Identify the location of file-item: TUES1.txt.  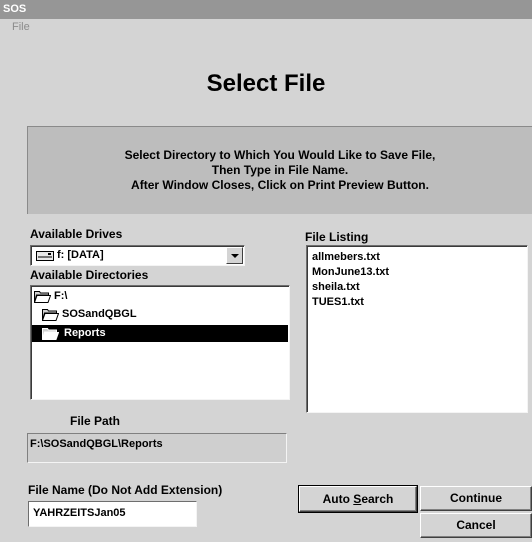
(338, 302).